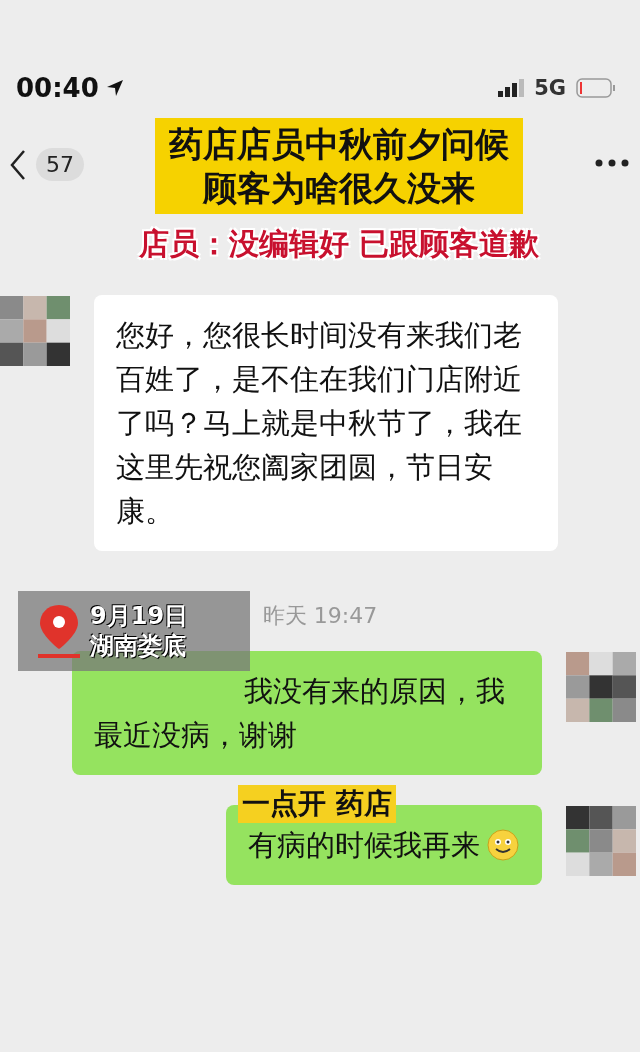 The height and width of the screenshot is (1052, 640). Describe the element at coordinates (59, 631) in the screenshot. I see `map-pin-icon` at that location.